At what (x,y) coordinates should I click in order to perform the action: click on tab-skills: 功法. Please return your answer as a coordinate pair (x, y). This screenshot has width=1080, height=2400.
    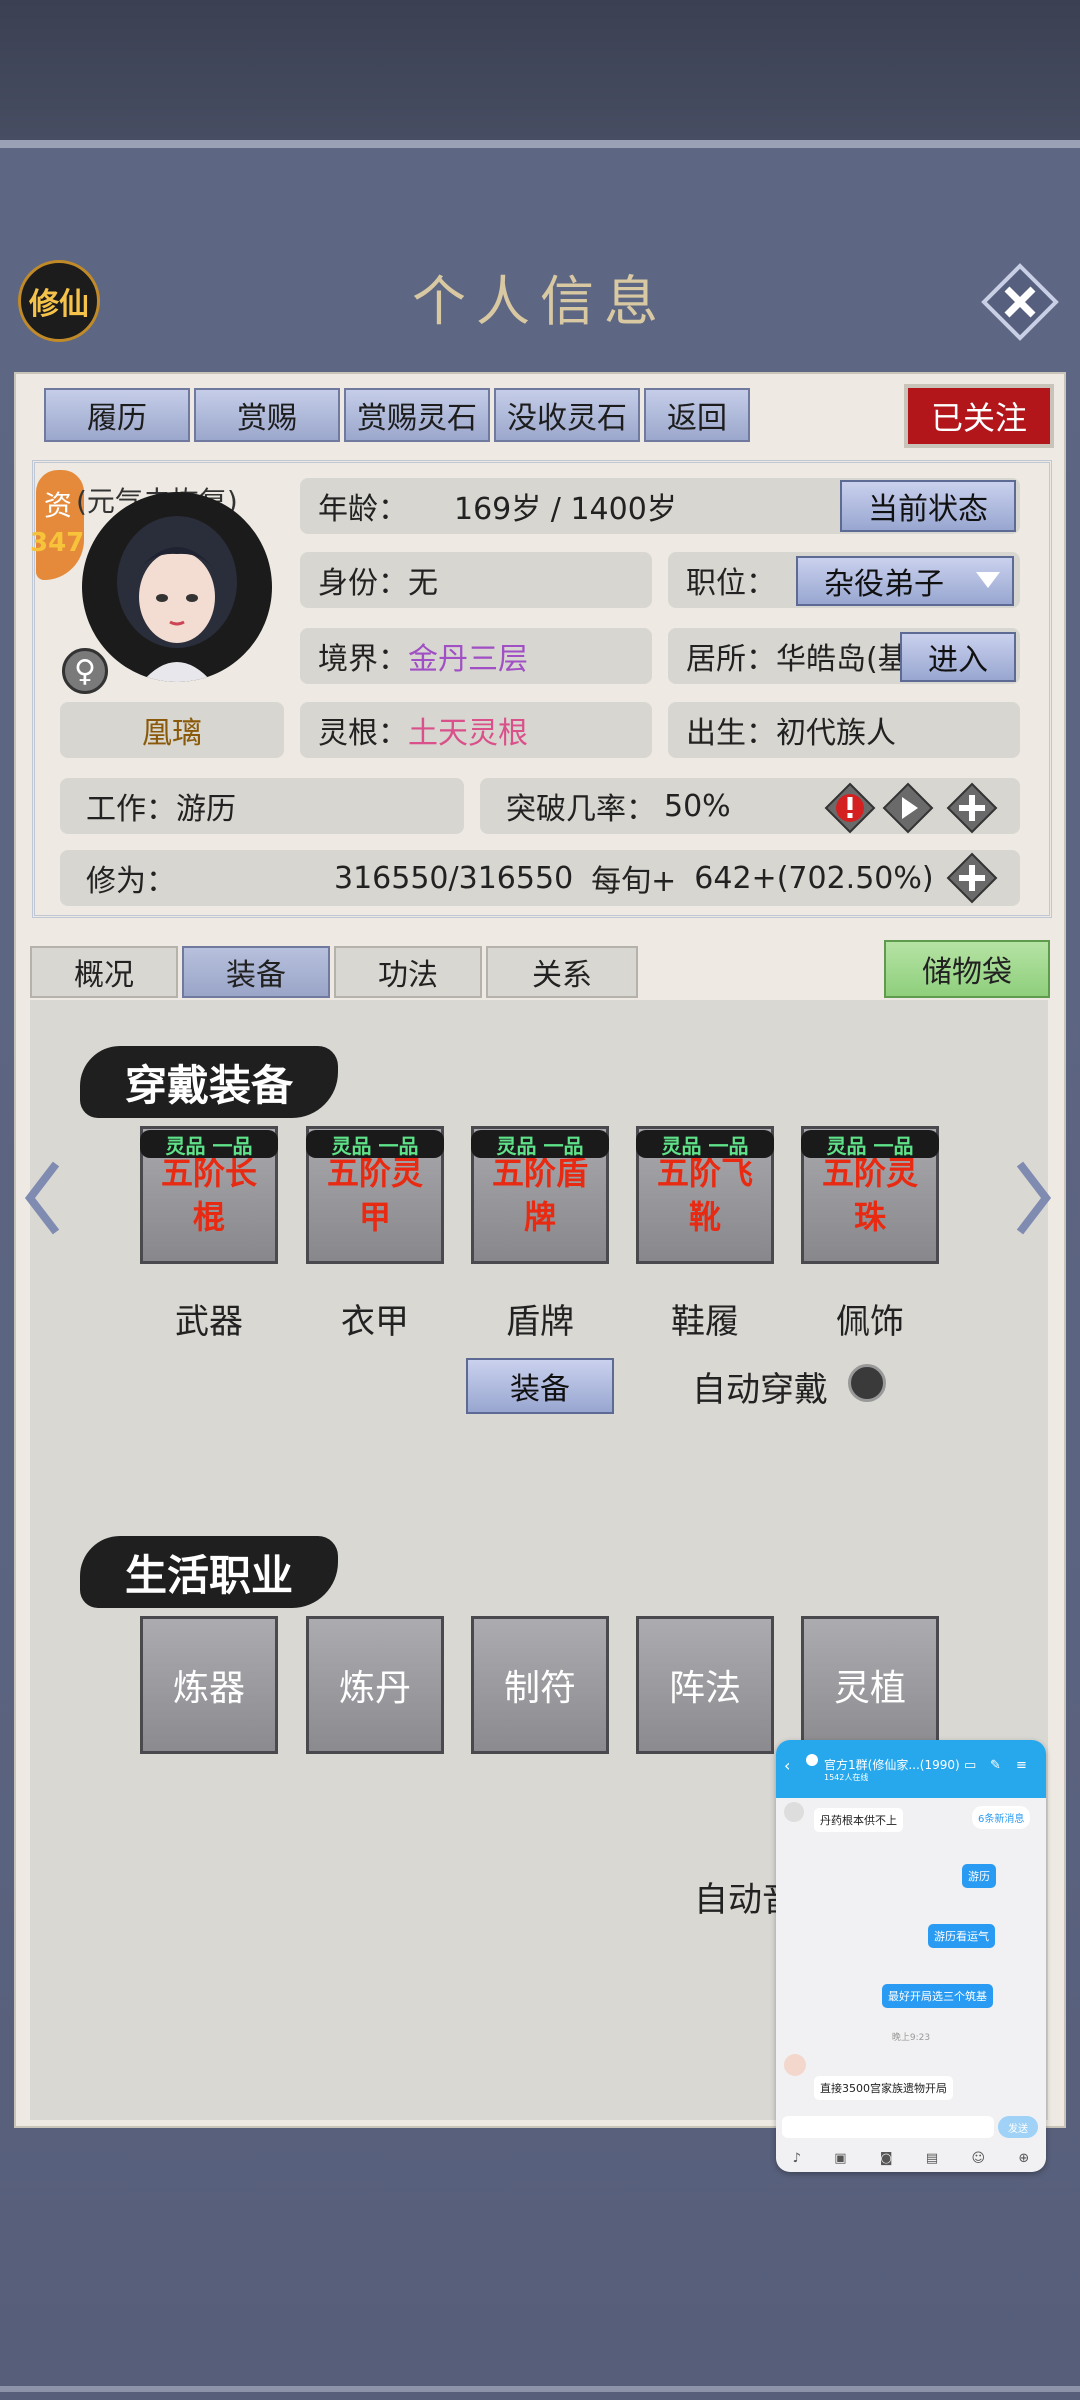
    Looking at the image, I should click on (408, 972).